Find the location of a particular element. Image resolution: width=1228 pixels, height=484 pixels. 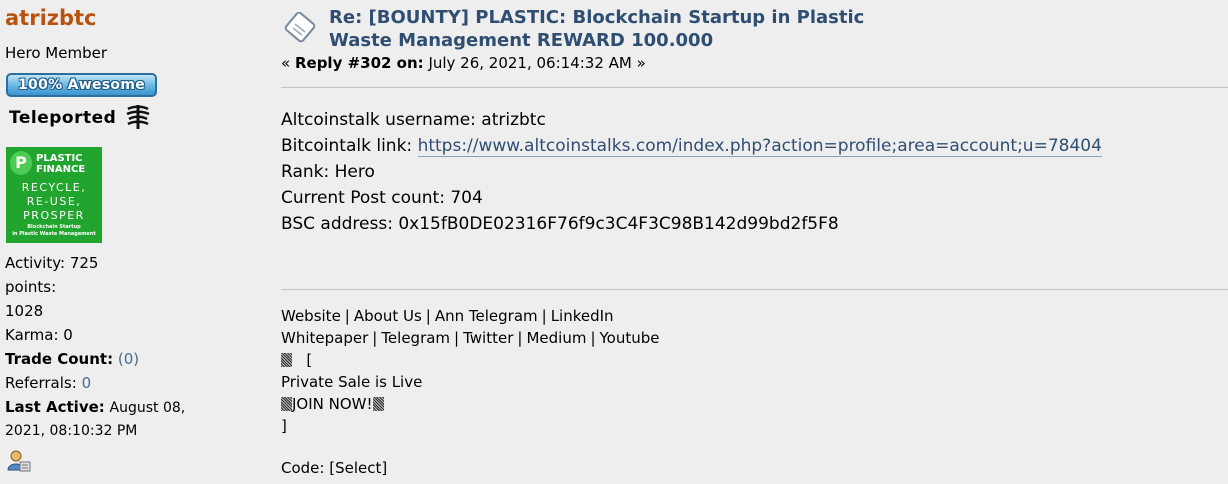

signature-bracket-open-line: [ is located at coordinates (470, 360).